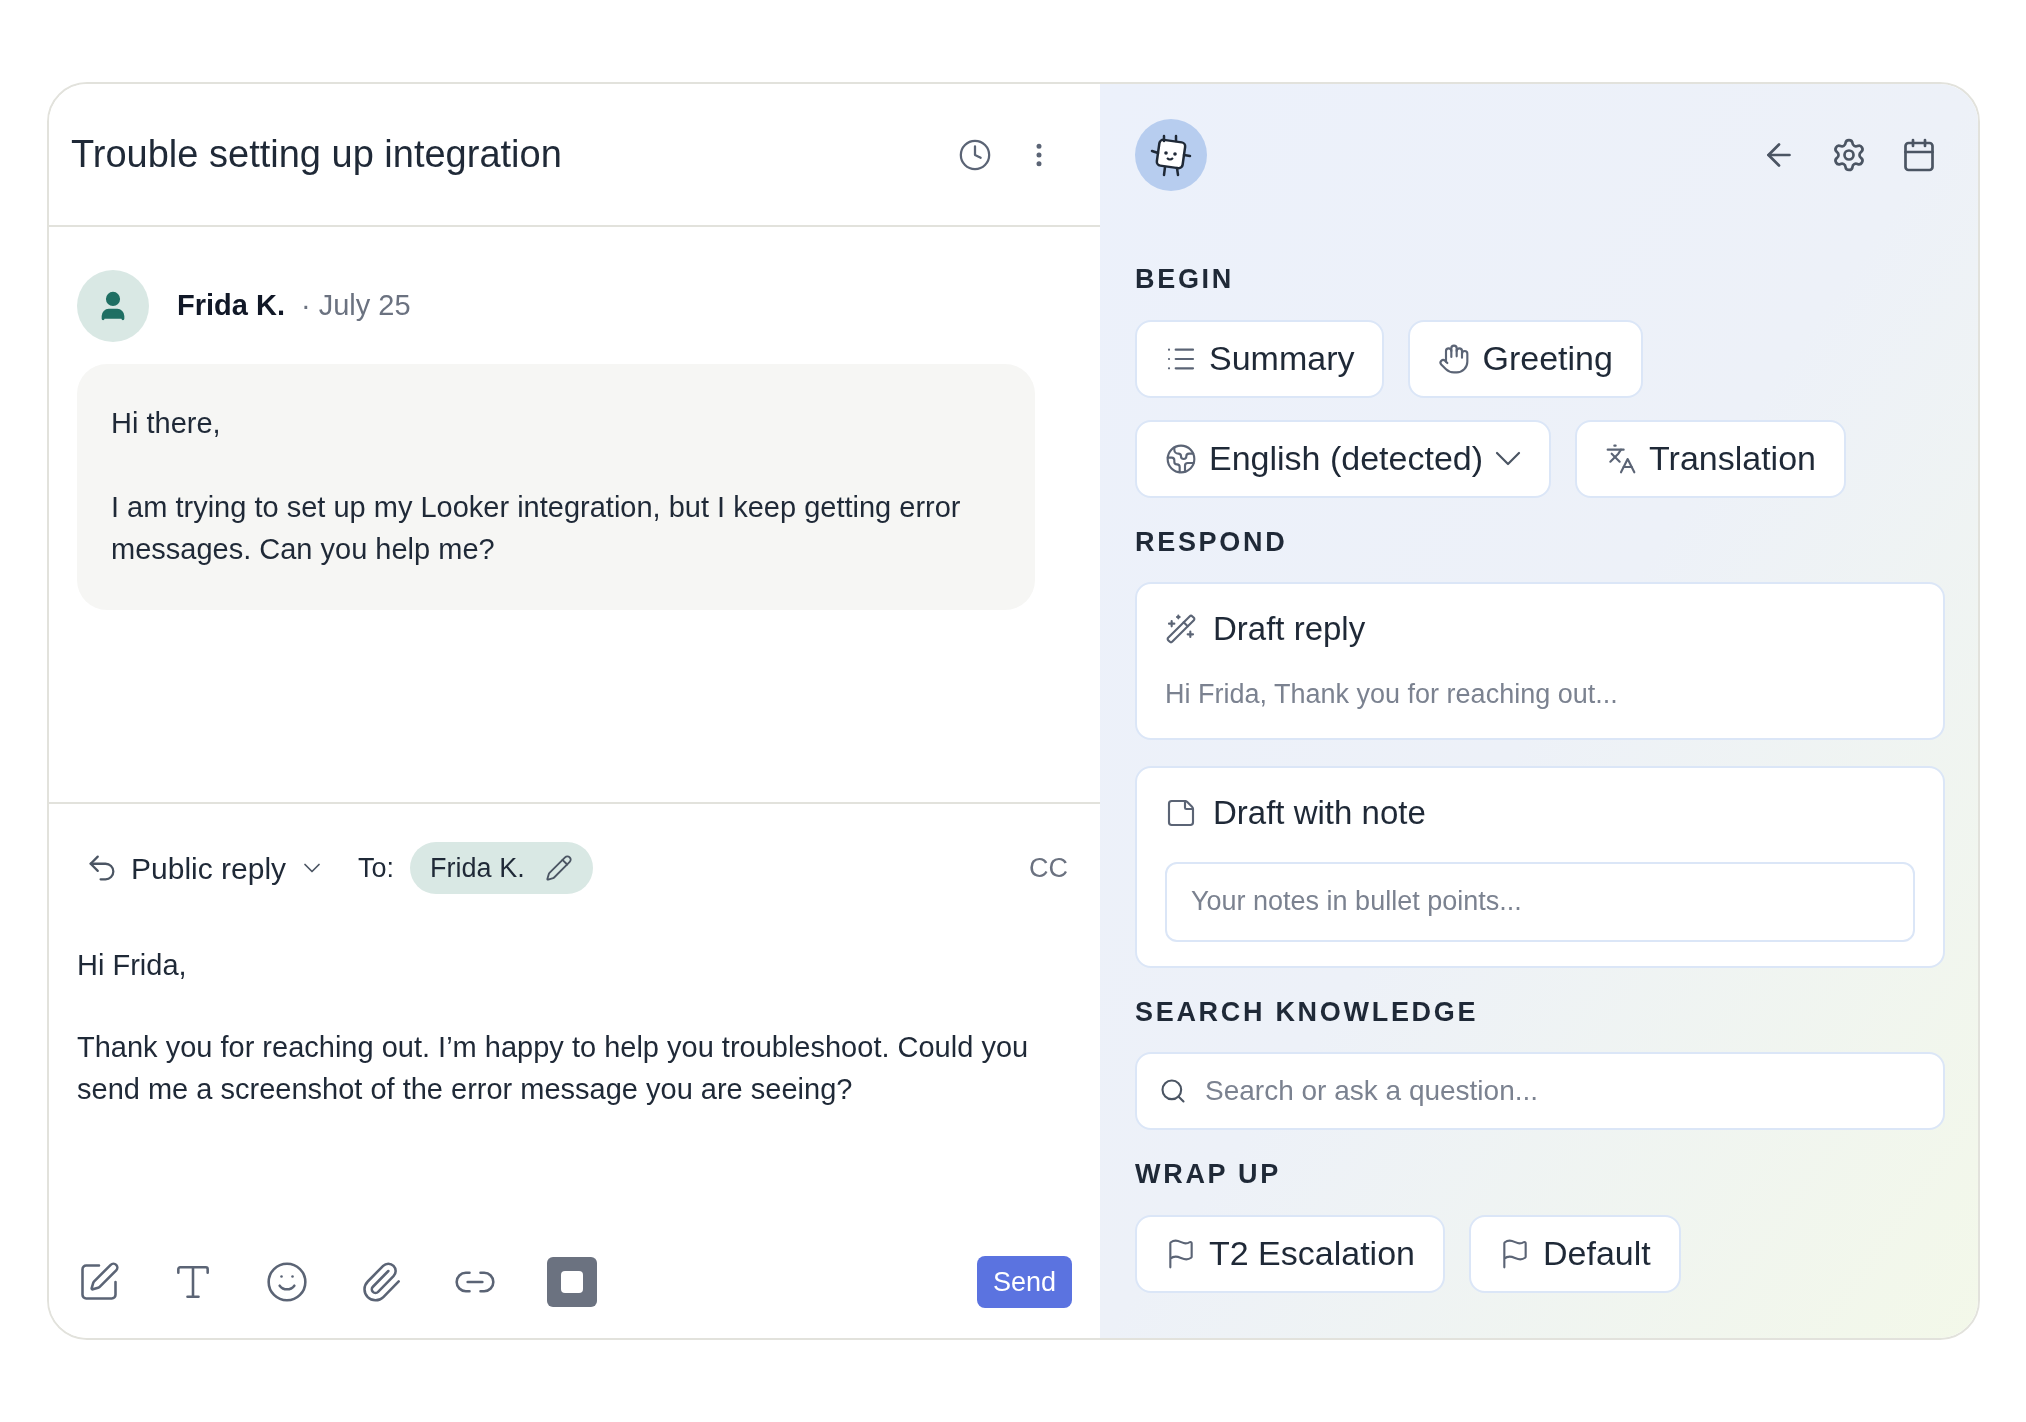 This screenshot has width=2026, height=1422. I want to click on recipient-chip: Frida K., so click(501, 868).